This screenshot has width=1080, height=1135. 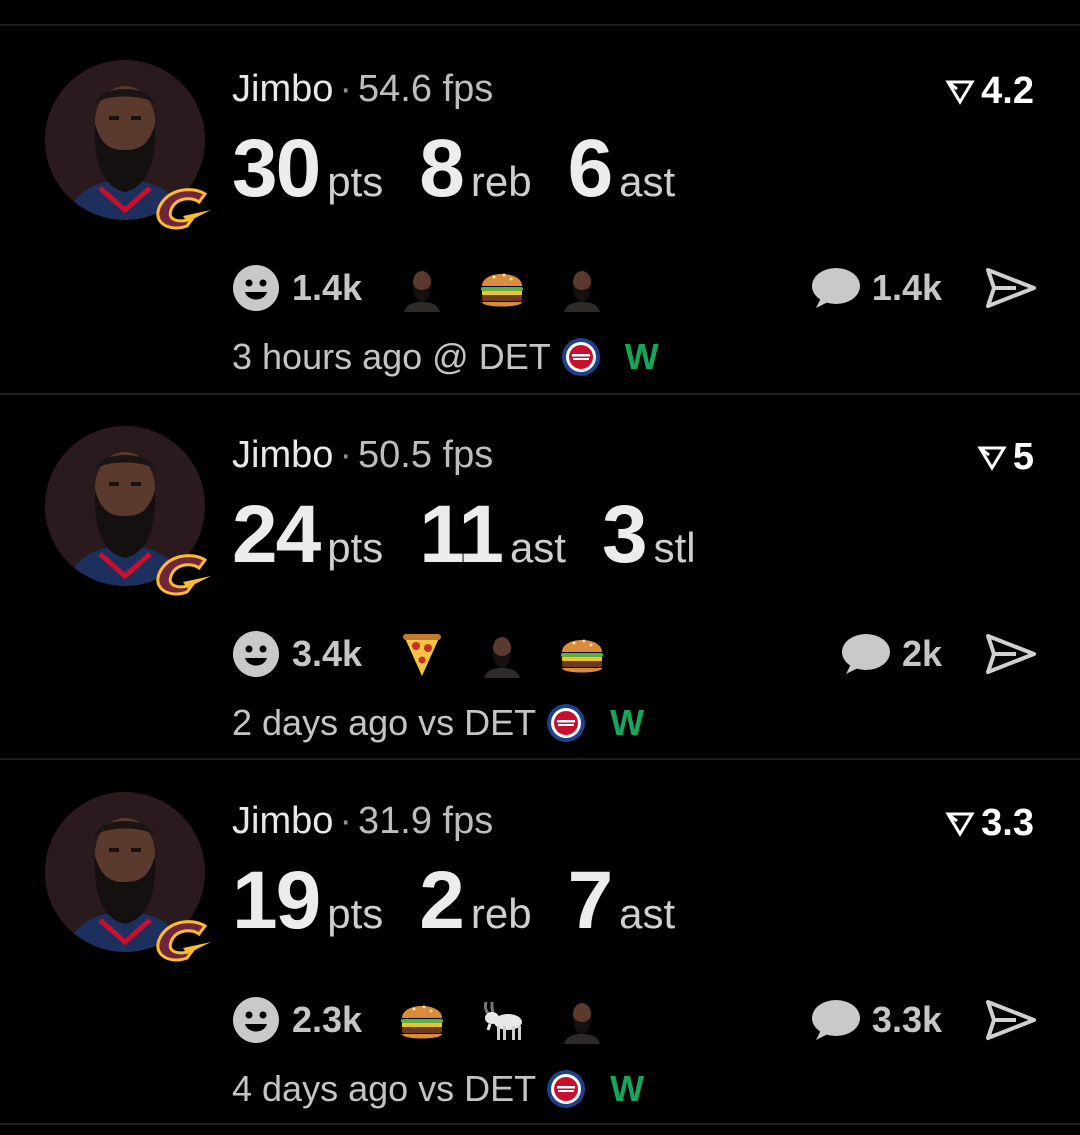 What do you see at coordinates (590, 900) in the screenshot?
I see `stat-value: 7` at bounding box center [590, 900].